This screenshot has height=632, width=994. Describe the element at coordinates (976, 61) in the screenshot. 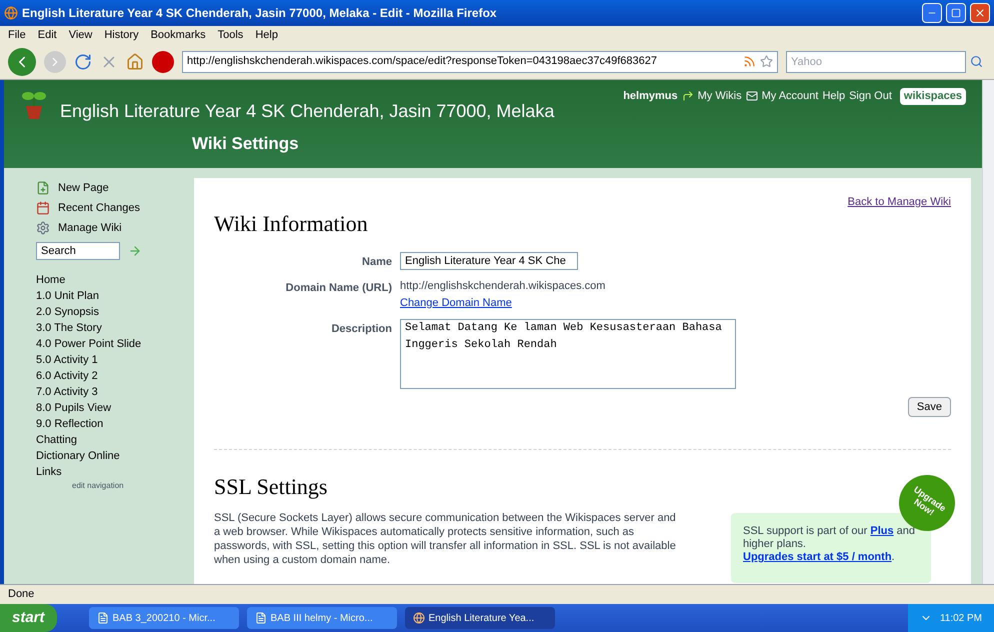

I see `search-icon` at that location.